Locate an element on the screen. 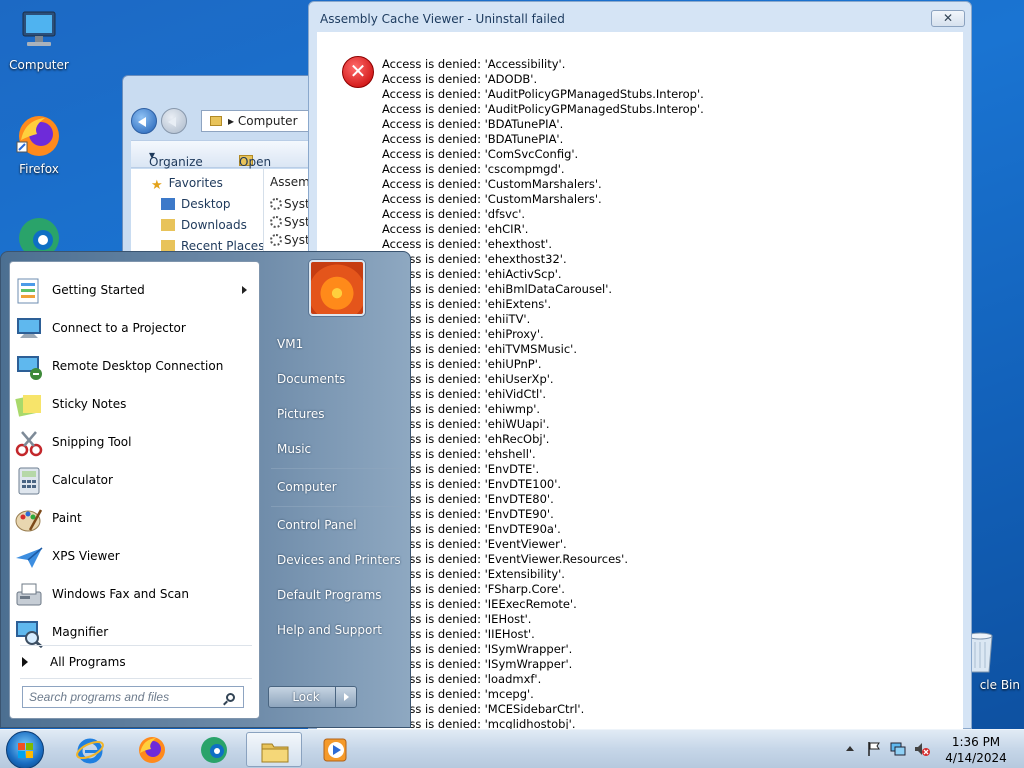 The image size is (1024, 768). program-connect-to-projector: Connect to a Projector is located at coordinates (134, 329).